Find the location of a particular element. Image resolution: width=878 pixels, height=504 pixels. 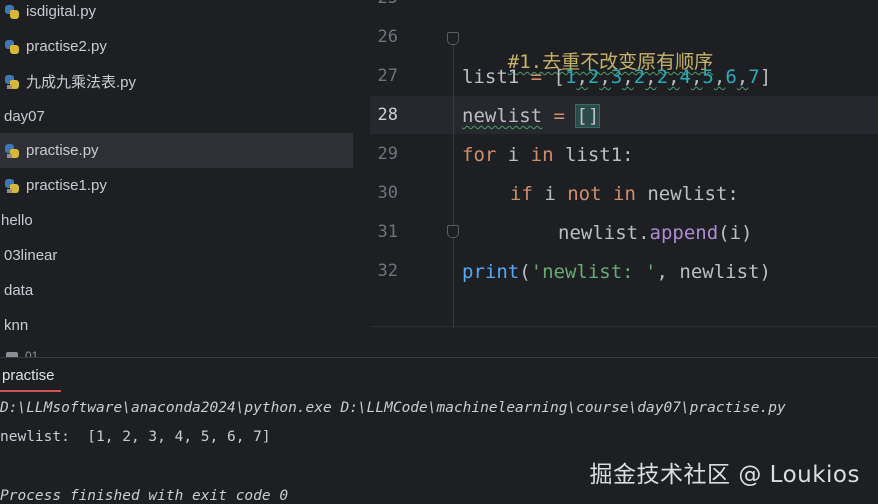

line-number: 26 is located at coordinates (387, 37).